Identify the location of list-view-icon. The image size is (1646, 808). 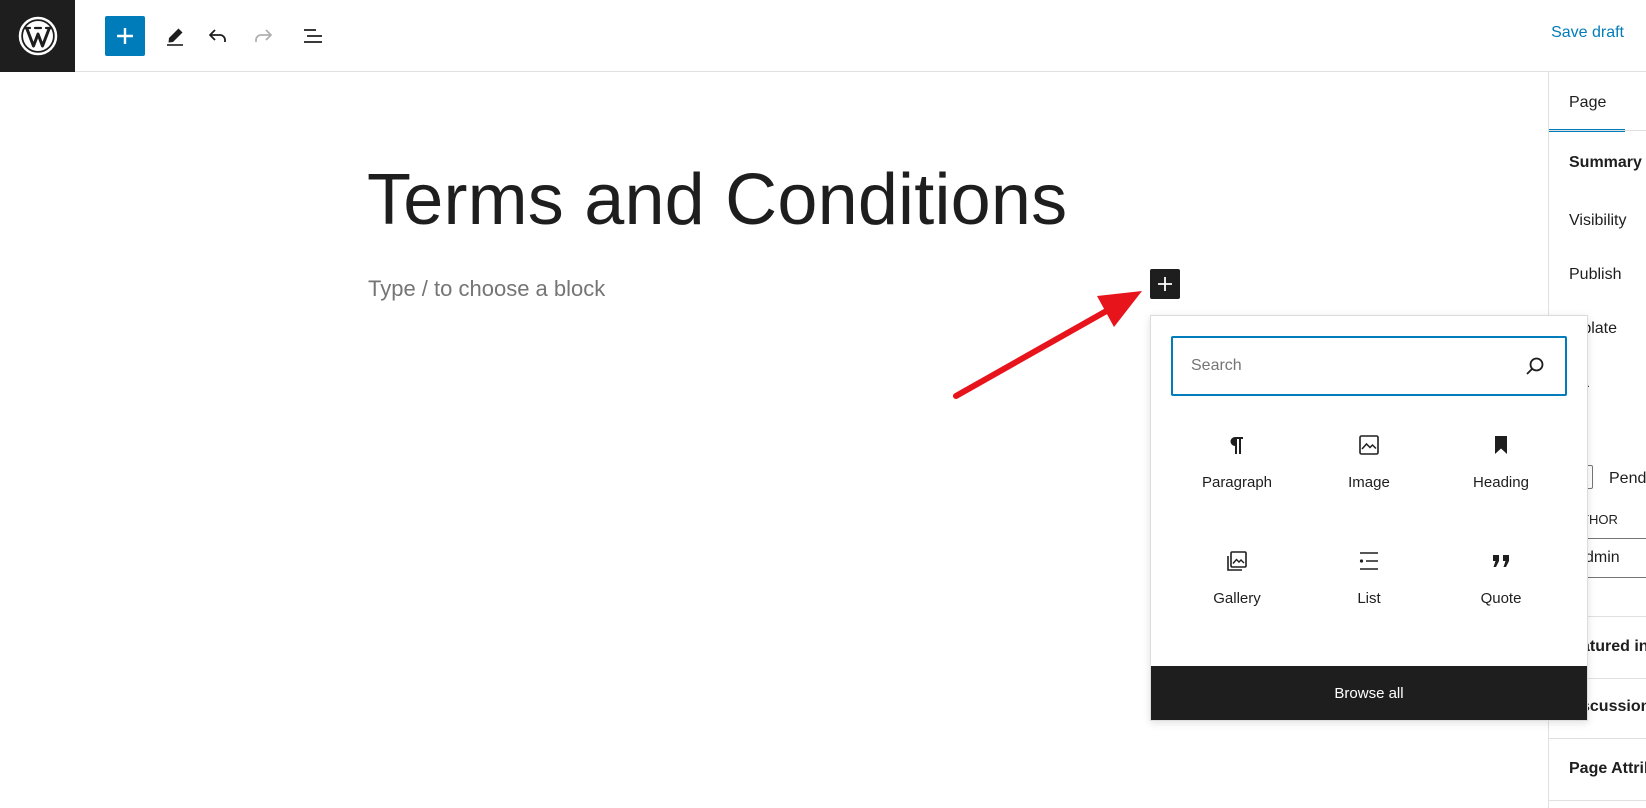
(313, 36).